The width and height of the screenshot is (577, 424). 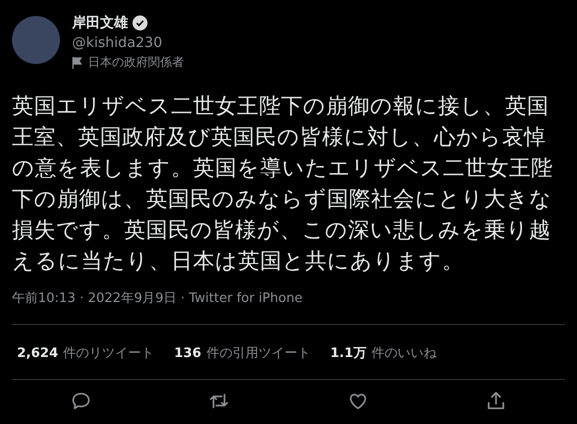 I want to click on author-name: 岸田文雄, so click(x=100, y=23).